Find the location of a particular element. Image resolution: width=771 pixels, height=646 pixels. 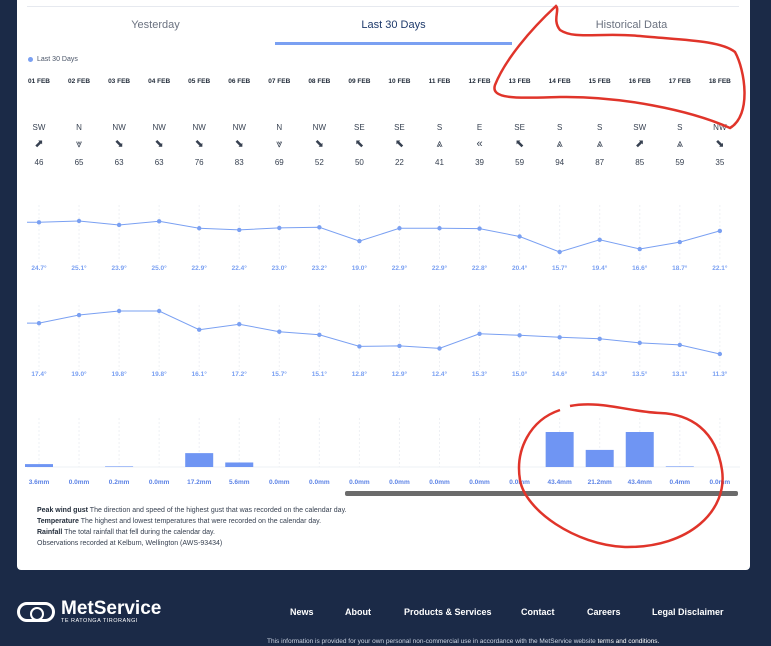

max-temp-line is located at coordinates (373, 236).